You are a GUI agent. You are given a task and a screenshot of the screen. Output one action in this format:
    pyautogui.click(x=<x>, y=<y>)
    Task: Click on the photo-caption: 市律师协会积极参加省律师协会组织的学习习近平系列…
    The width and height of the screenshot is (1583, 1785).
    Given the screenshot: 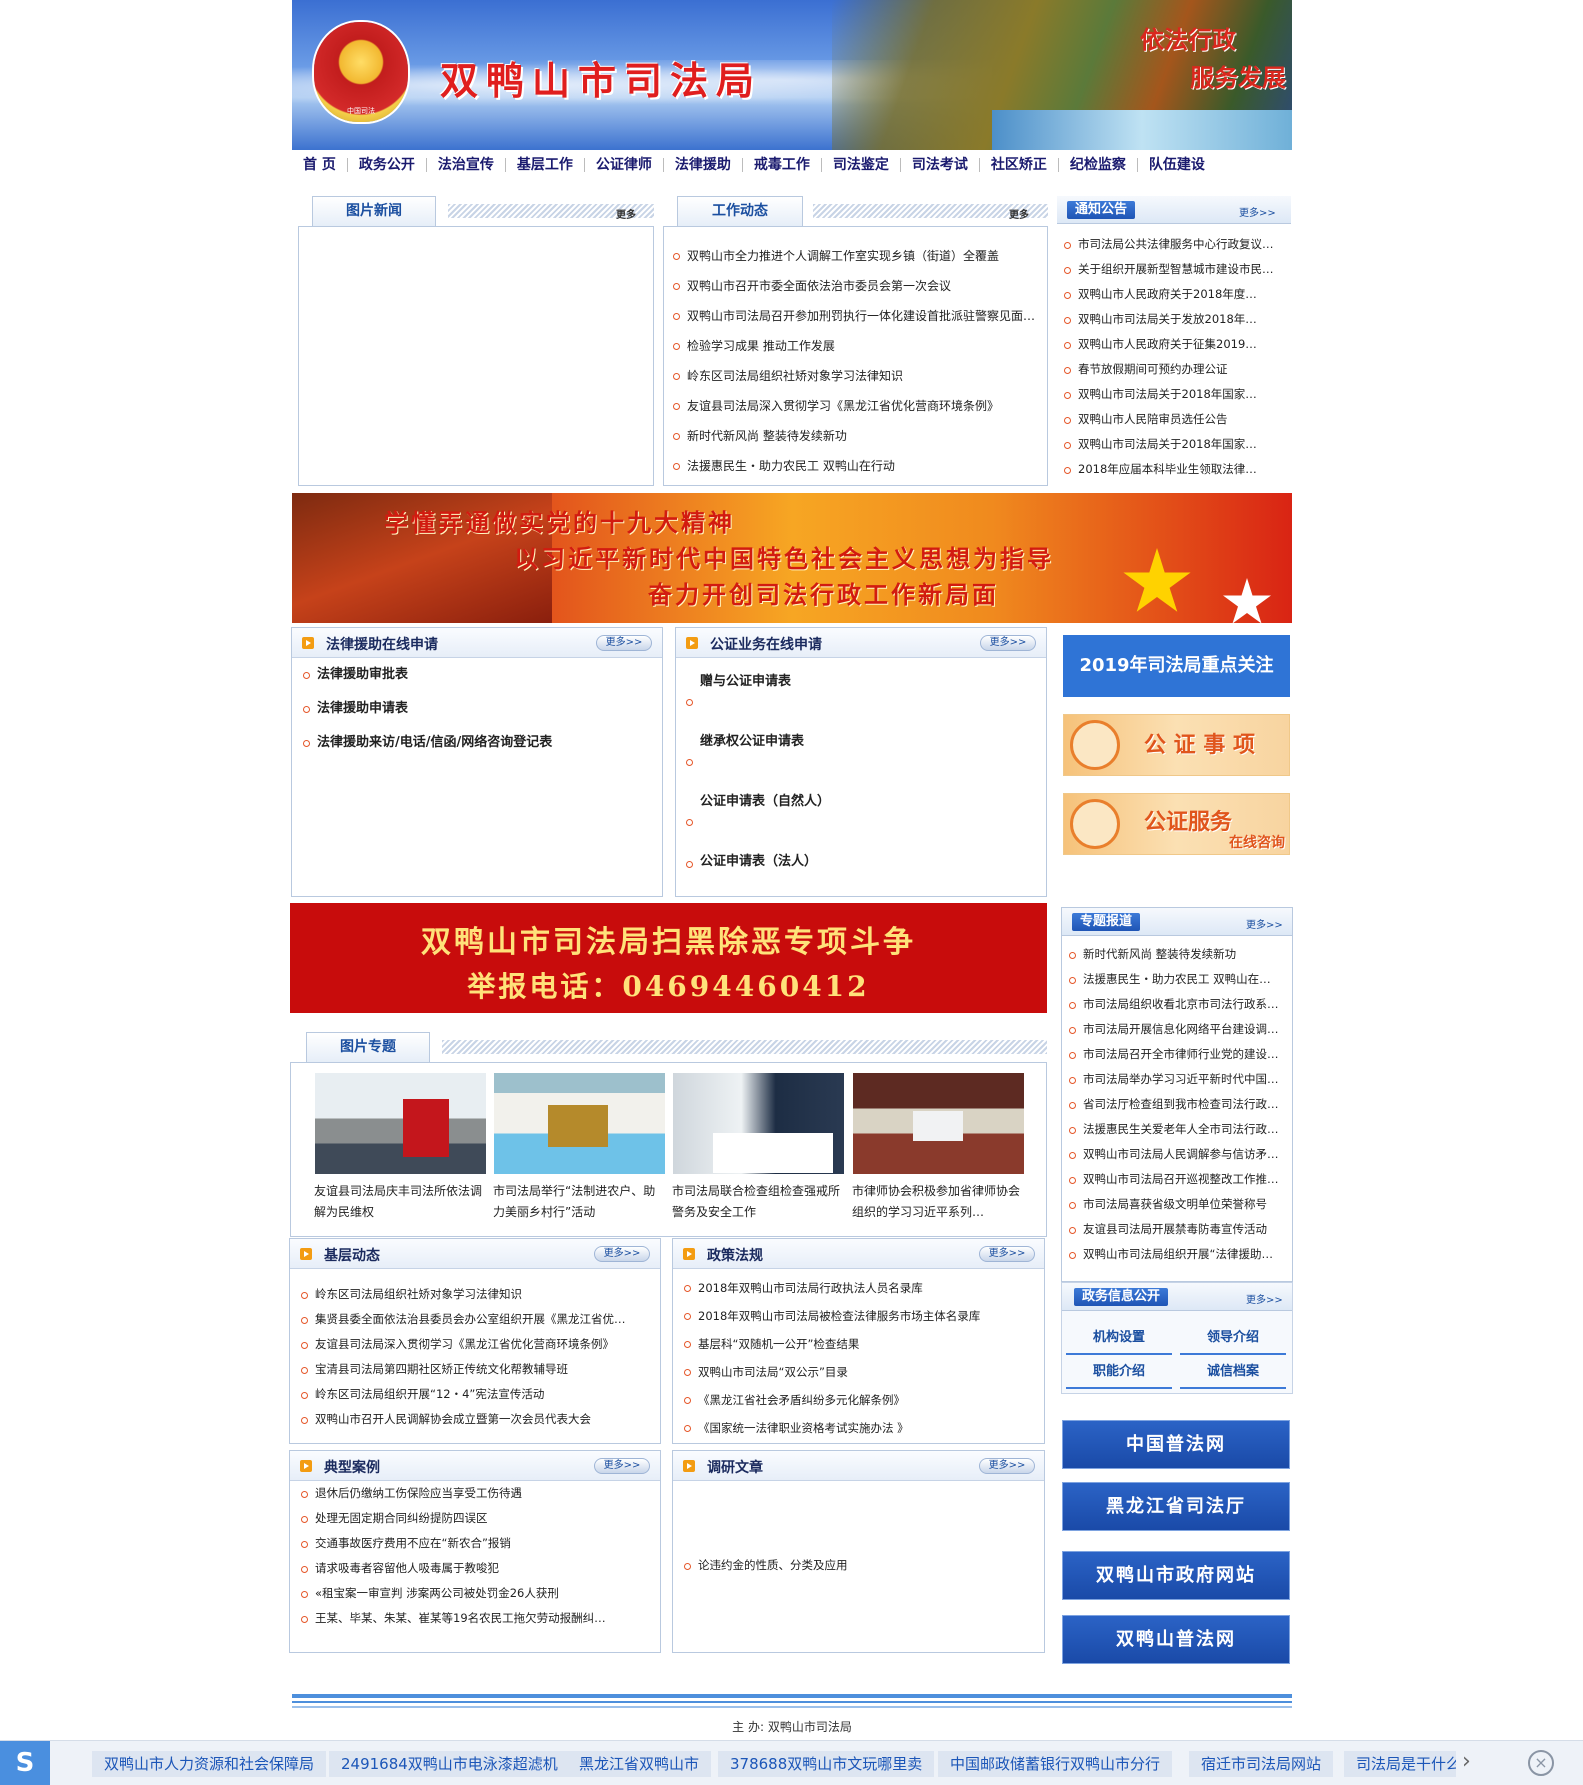 What is the action you would take?
    pyautogui.click(x=939, y=1202)
    